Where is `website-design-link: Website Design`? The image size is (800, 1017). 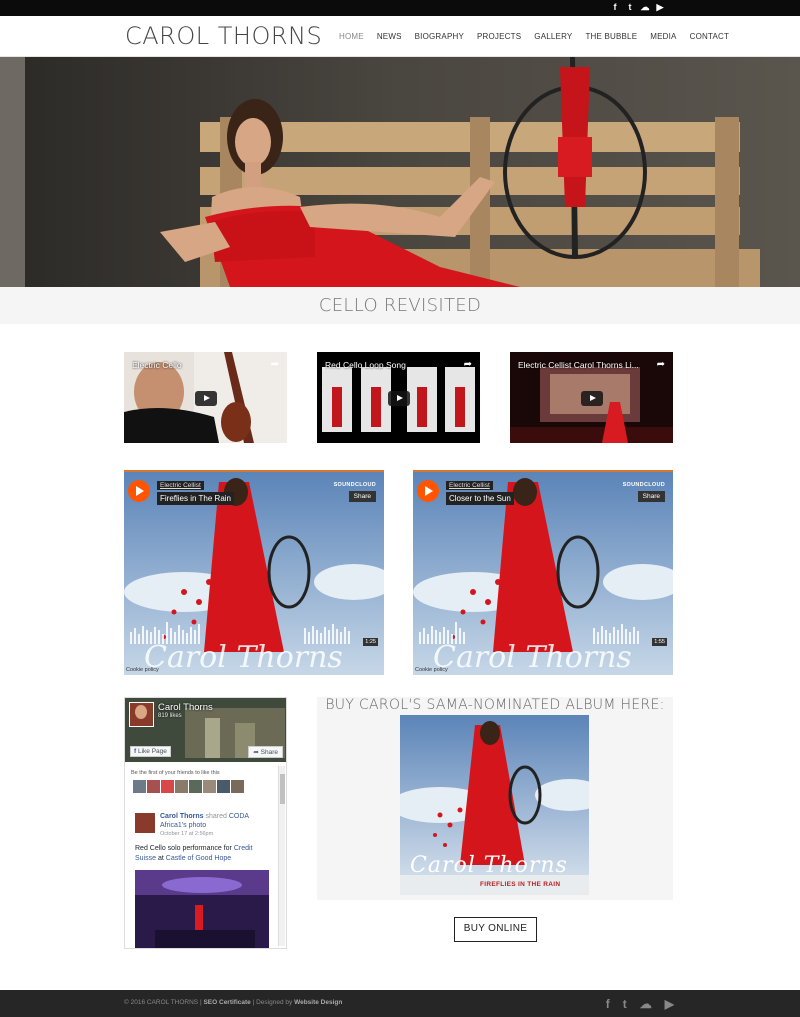
website-design-link: Website Design is located at coordinates (318, 1002).